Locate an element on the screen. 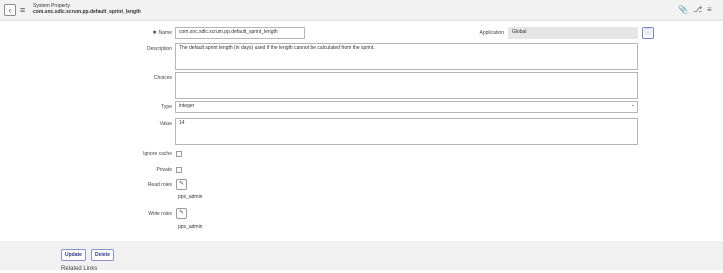 The height and width of the screenshot is (273, 723). delete-button: Delete is located at coordinates (103, 255).